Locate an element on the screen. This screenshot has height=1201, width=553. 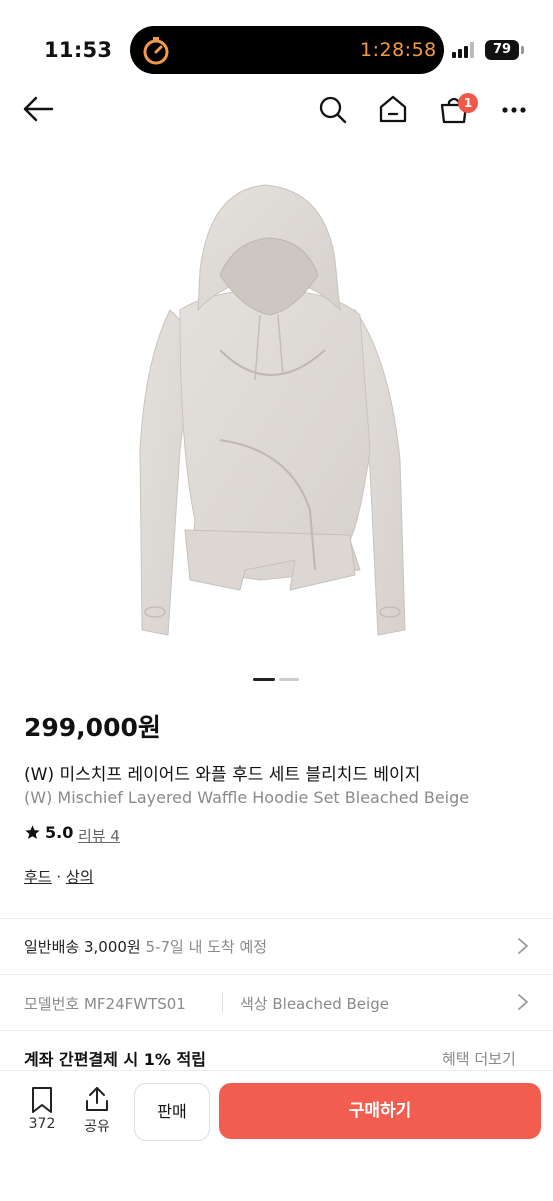
category-top-link: 상의 is located at coordinates (80, 877).